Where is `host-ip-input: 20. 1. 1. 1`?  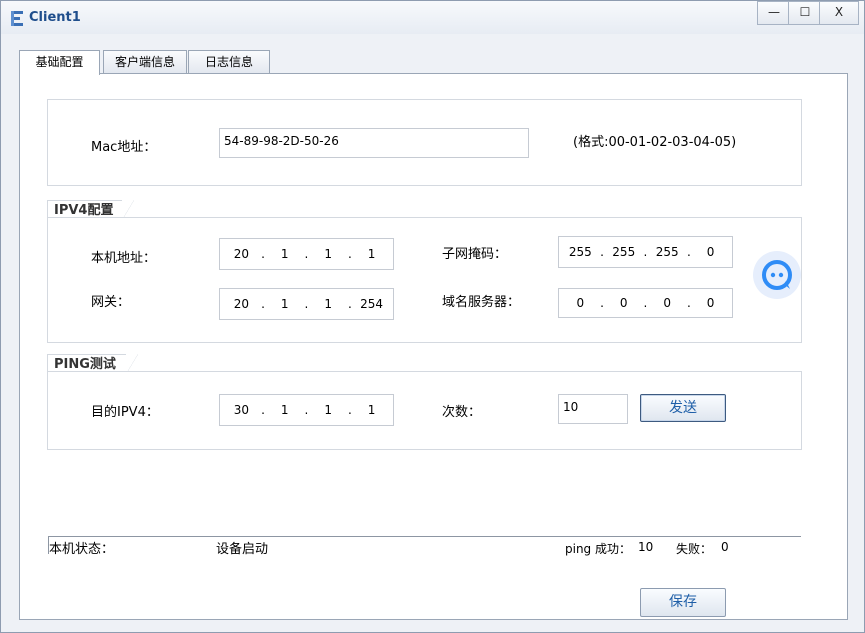
host-ip-input: 20. 1. 1. 1 is located at coordinates (306, 254).